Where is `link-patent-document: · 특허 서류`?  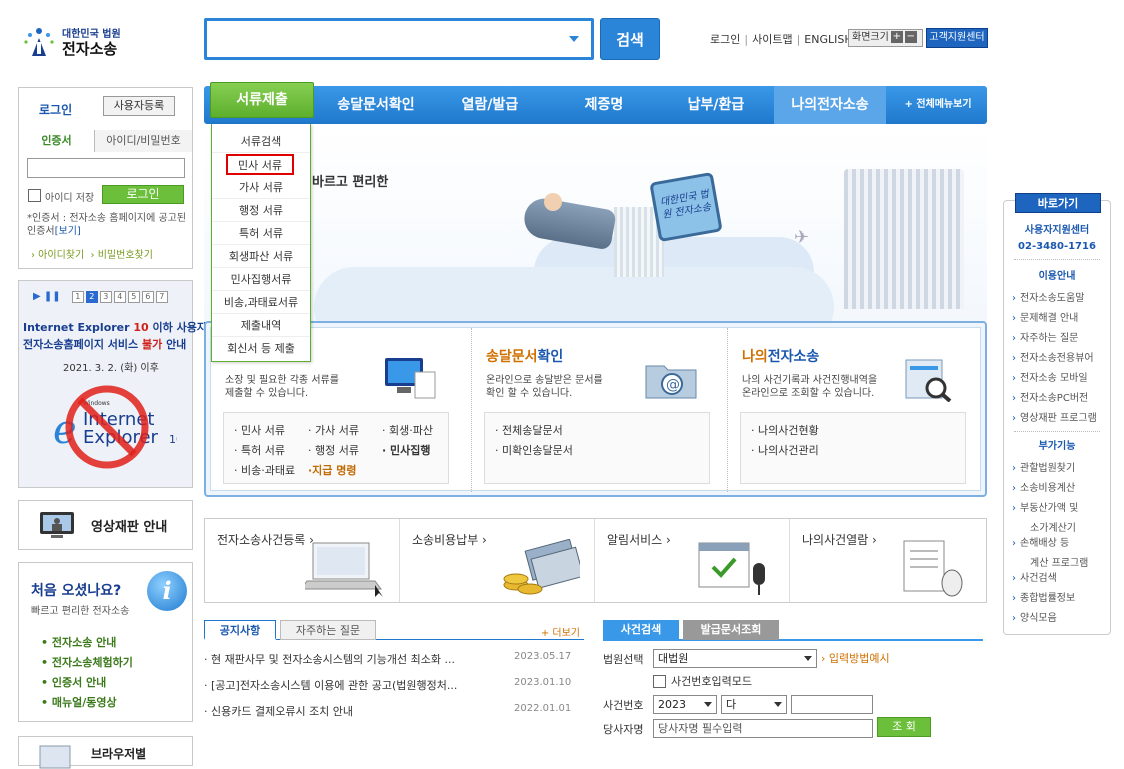 link-patent-document: · 특허 서류 is located at coordinates (271, 451).